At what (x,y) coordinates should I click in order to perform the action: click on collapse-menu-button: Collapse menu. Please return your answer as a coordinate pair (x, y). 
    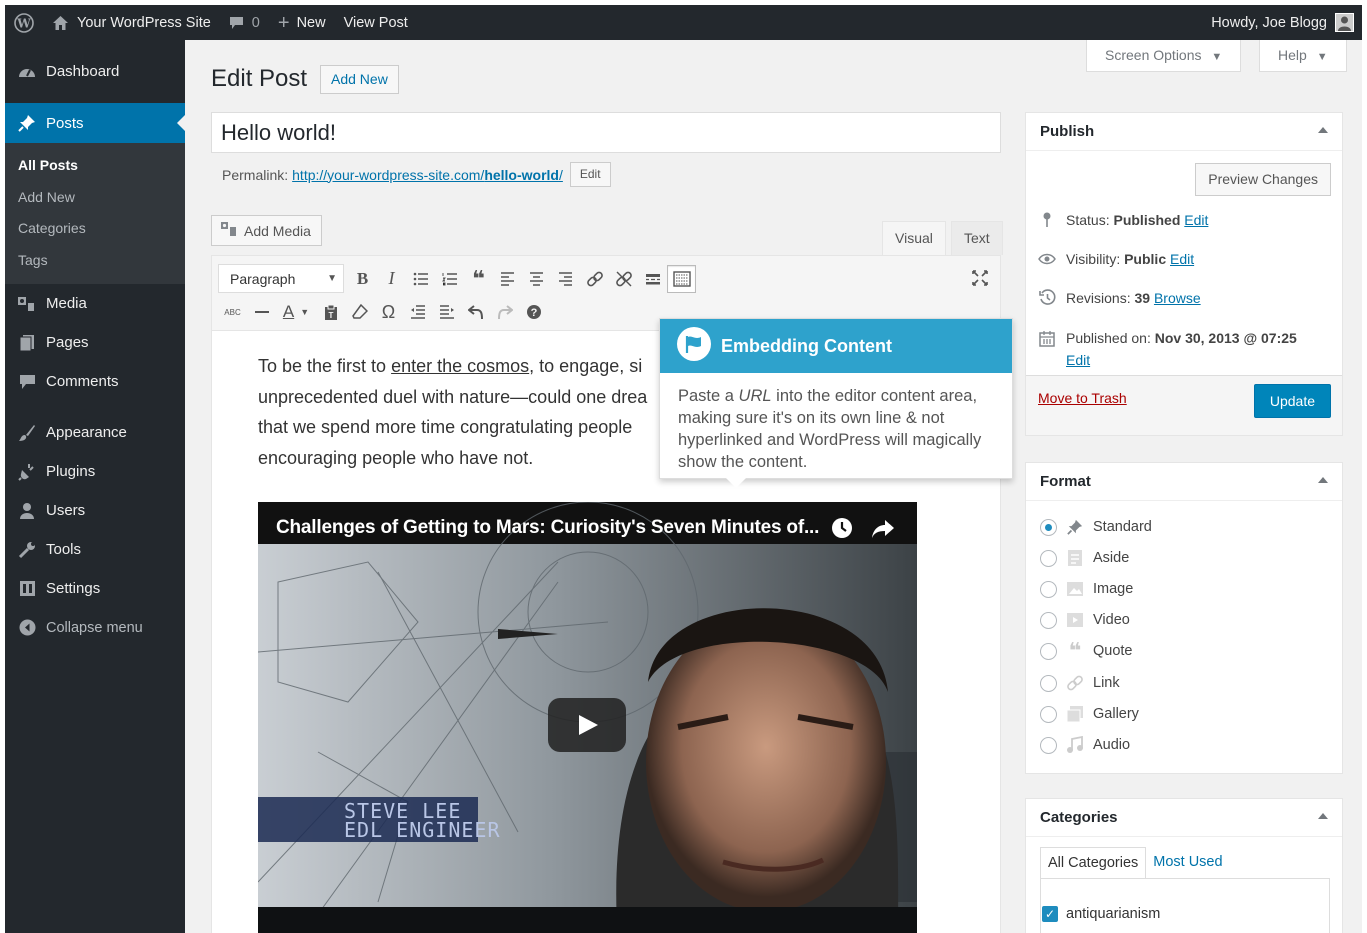
    Looking at the image, I should click on (95, 627).